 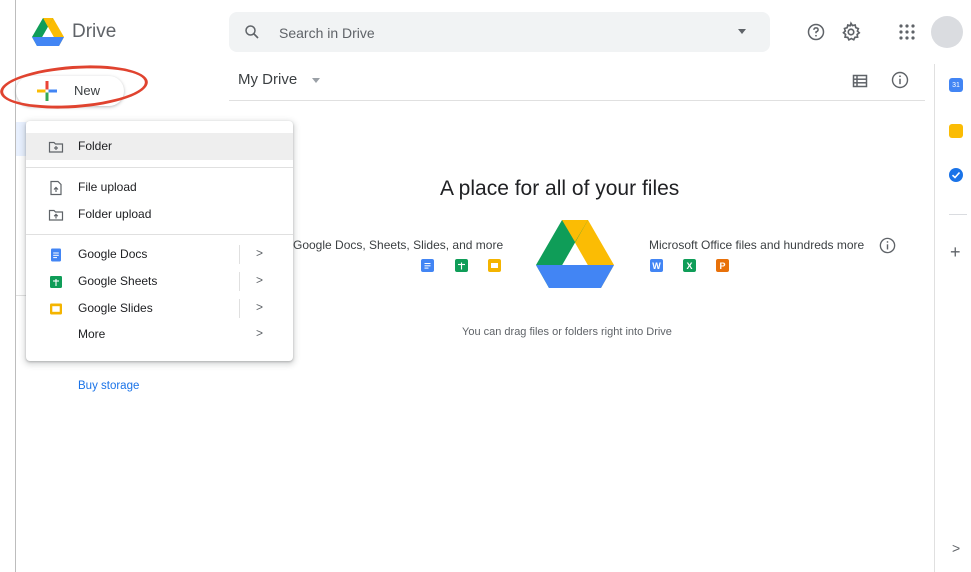 What do you see at coordinates (956, 548) in the screenshot?
I see `expand-side-panel-button: >` at bounding box center [956, 548].